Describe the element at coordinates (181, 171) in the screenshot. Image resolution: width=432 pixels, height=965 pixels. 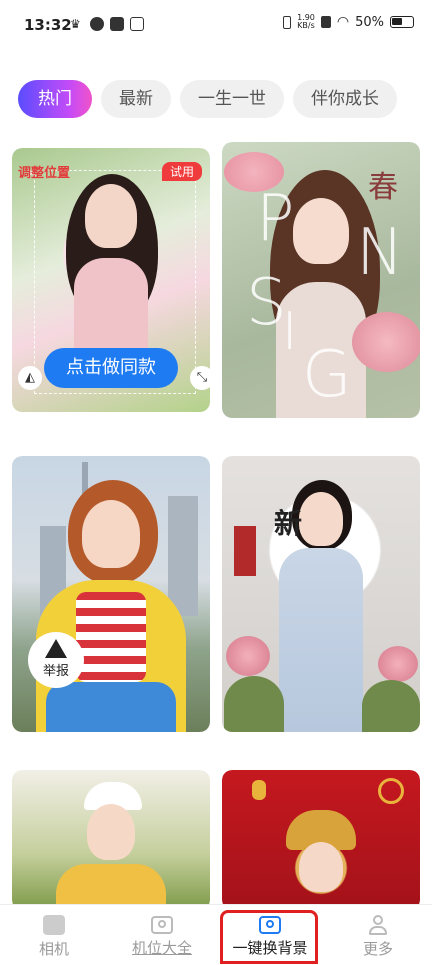
I see `trial-badge: 试用` at that location.